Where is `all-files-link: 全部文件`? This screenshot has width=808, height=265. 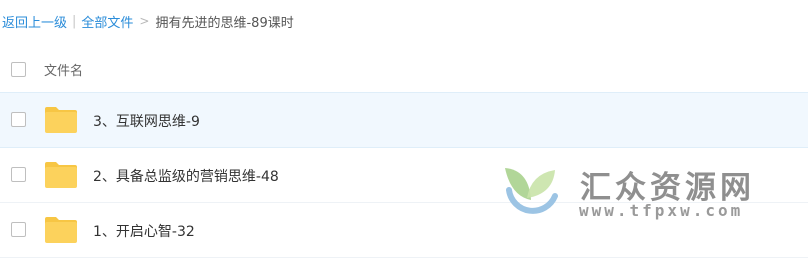 all-files-link: 全部文件 is located at coordinates (107, 21).